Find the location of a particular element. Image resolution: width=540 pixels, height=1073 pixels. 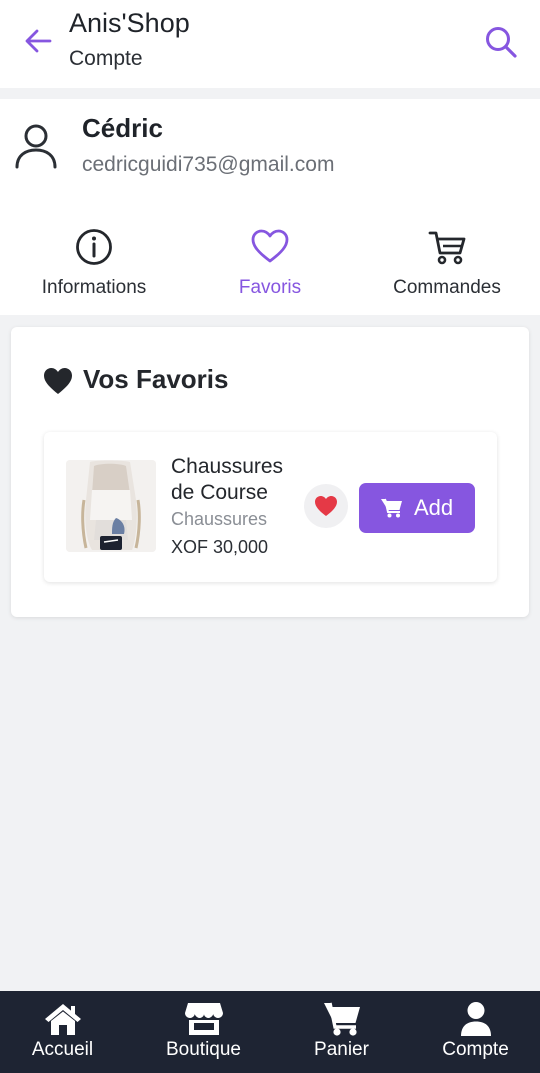

tab-favoris-label: Favoris is located at coordinates (270, 287).